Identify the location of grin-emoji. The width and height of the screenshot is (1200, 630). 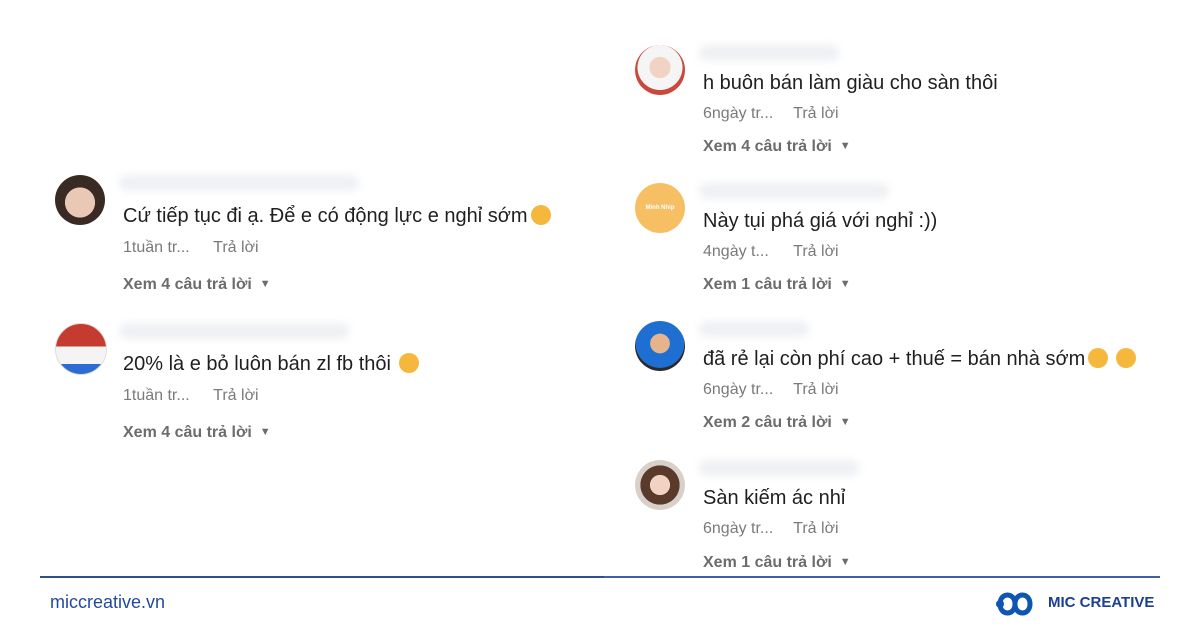
(408, 363).